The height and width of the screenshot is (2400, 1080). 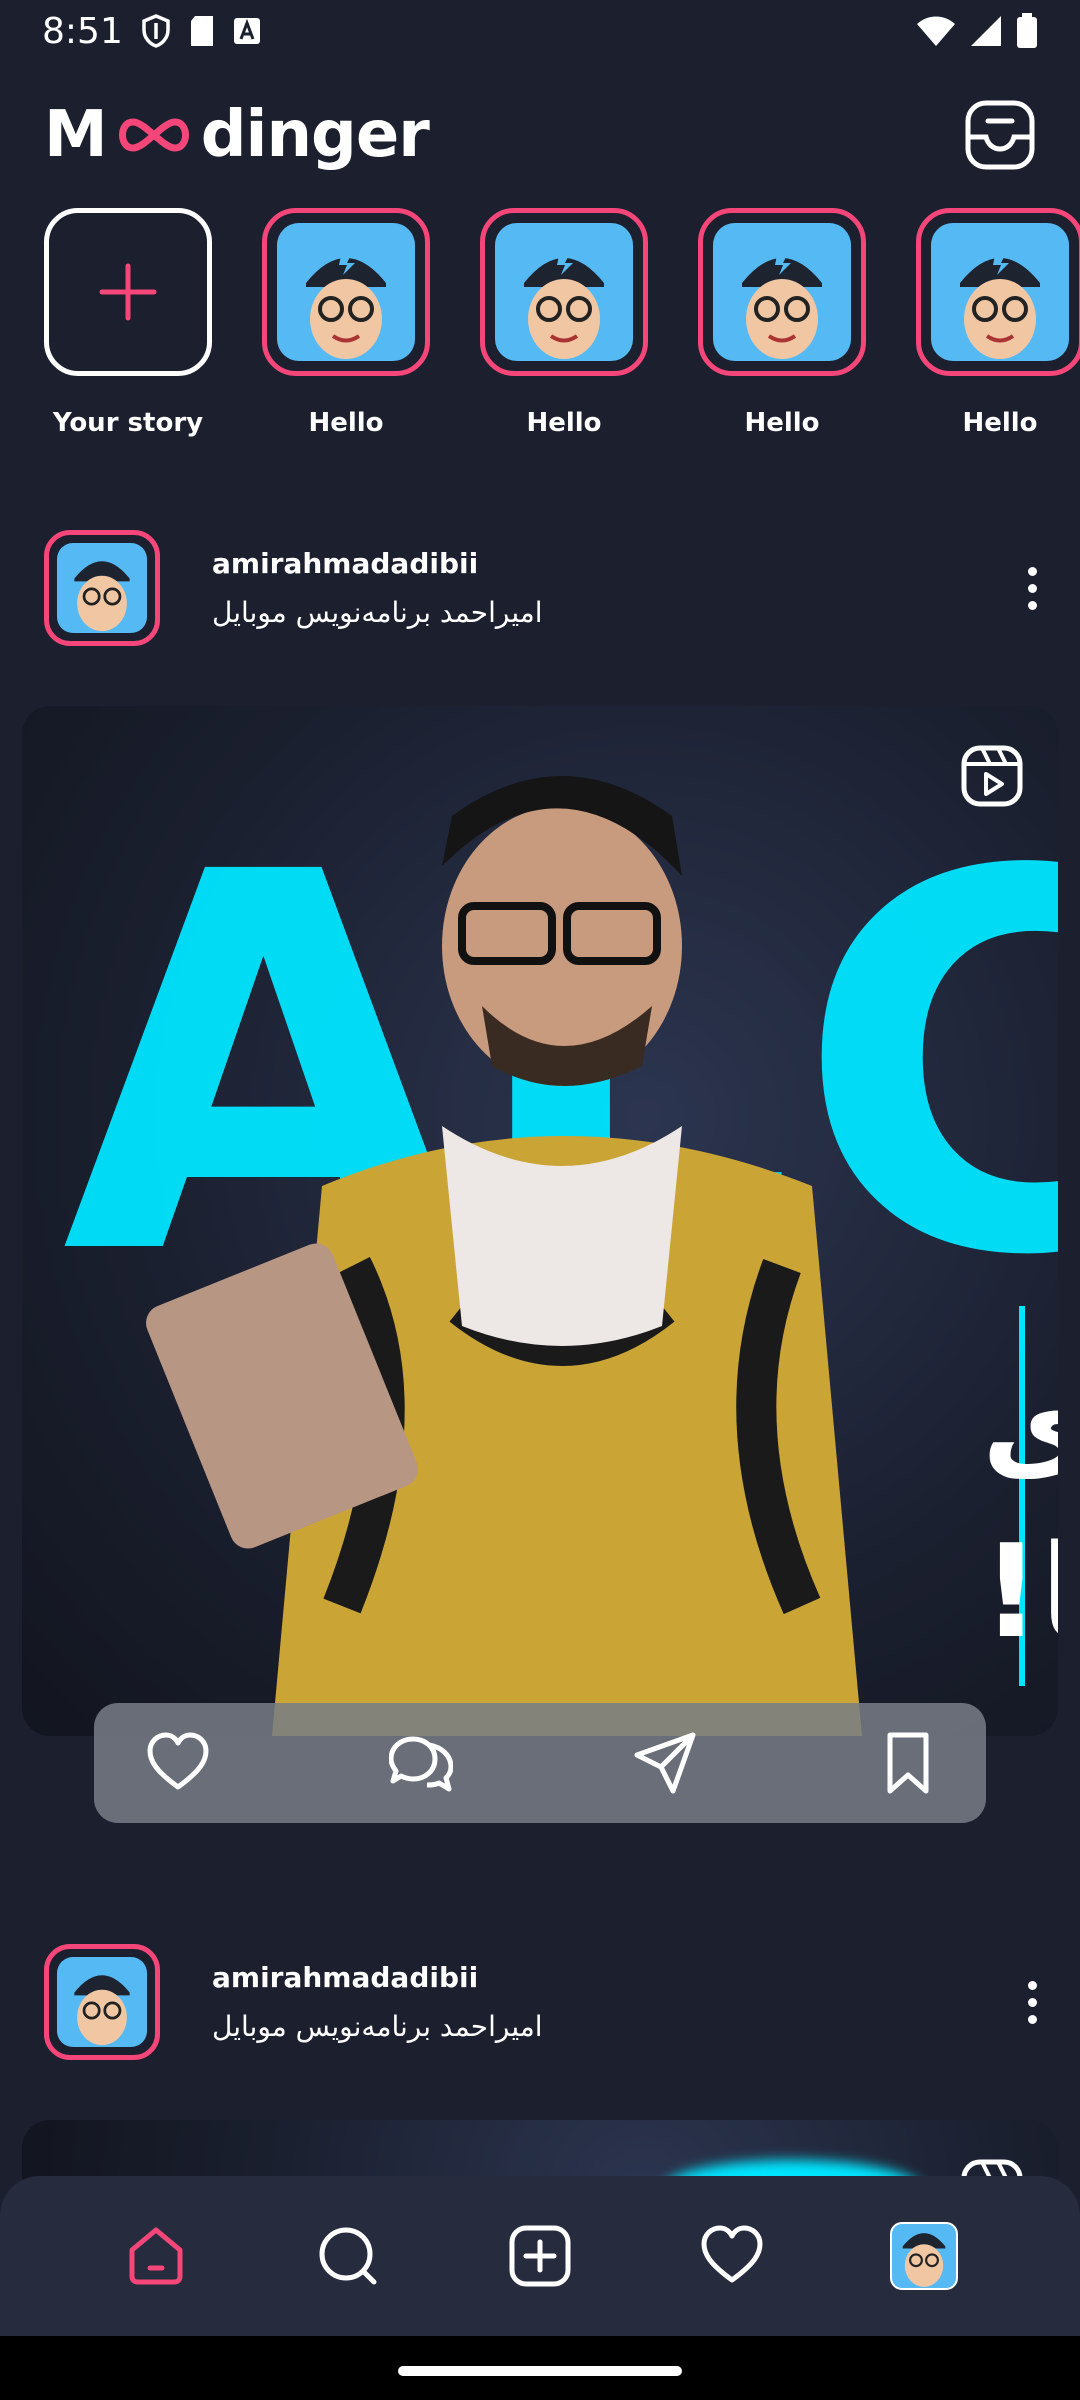 I want to click on bottom-nav, so click(x=540, y=2256).